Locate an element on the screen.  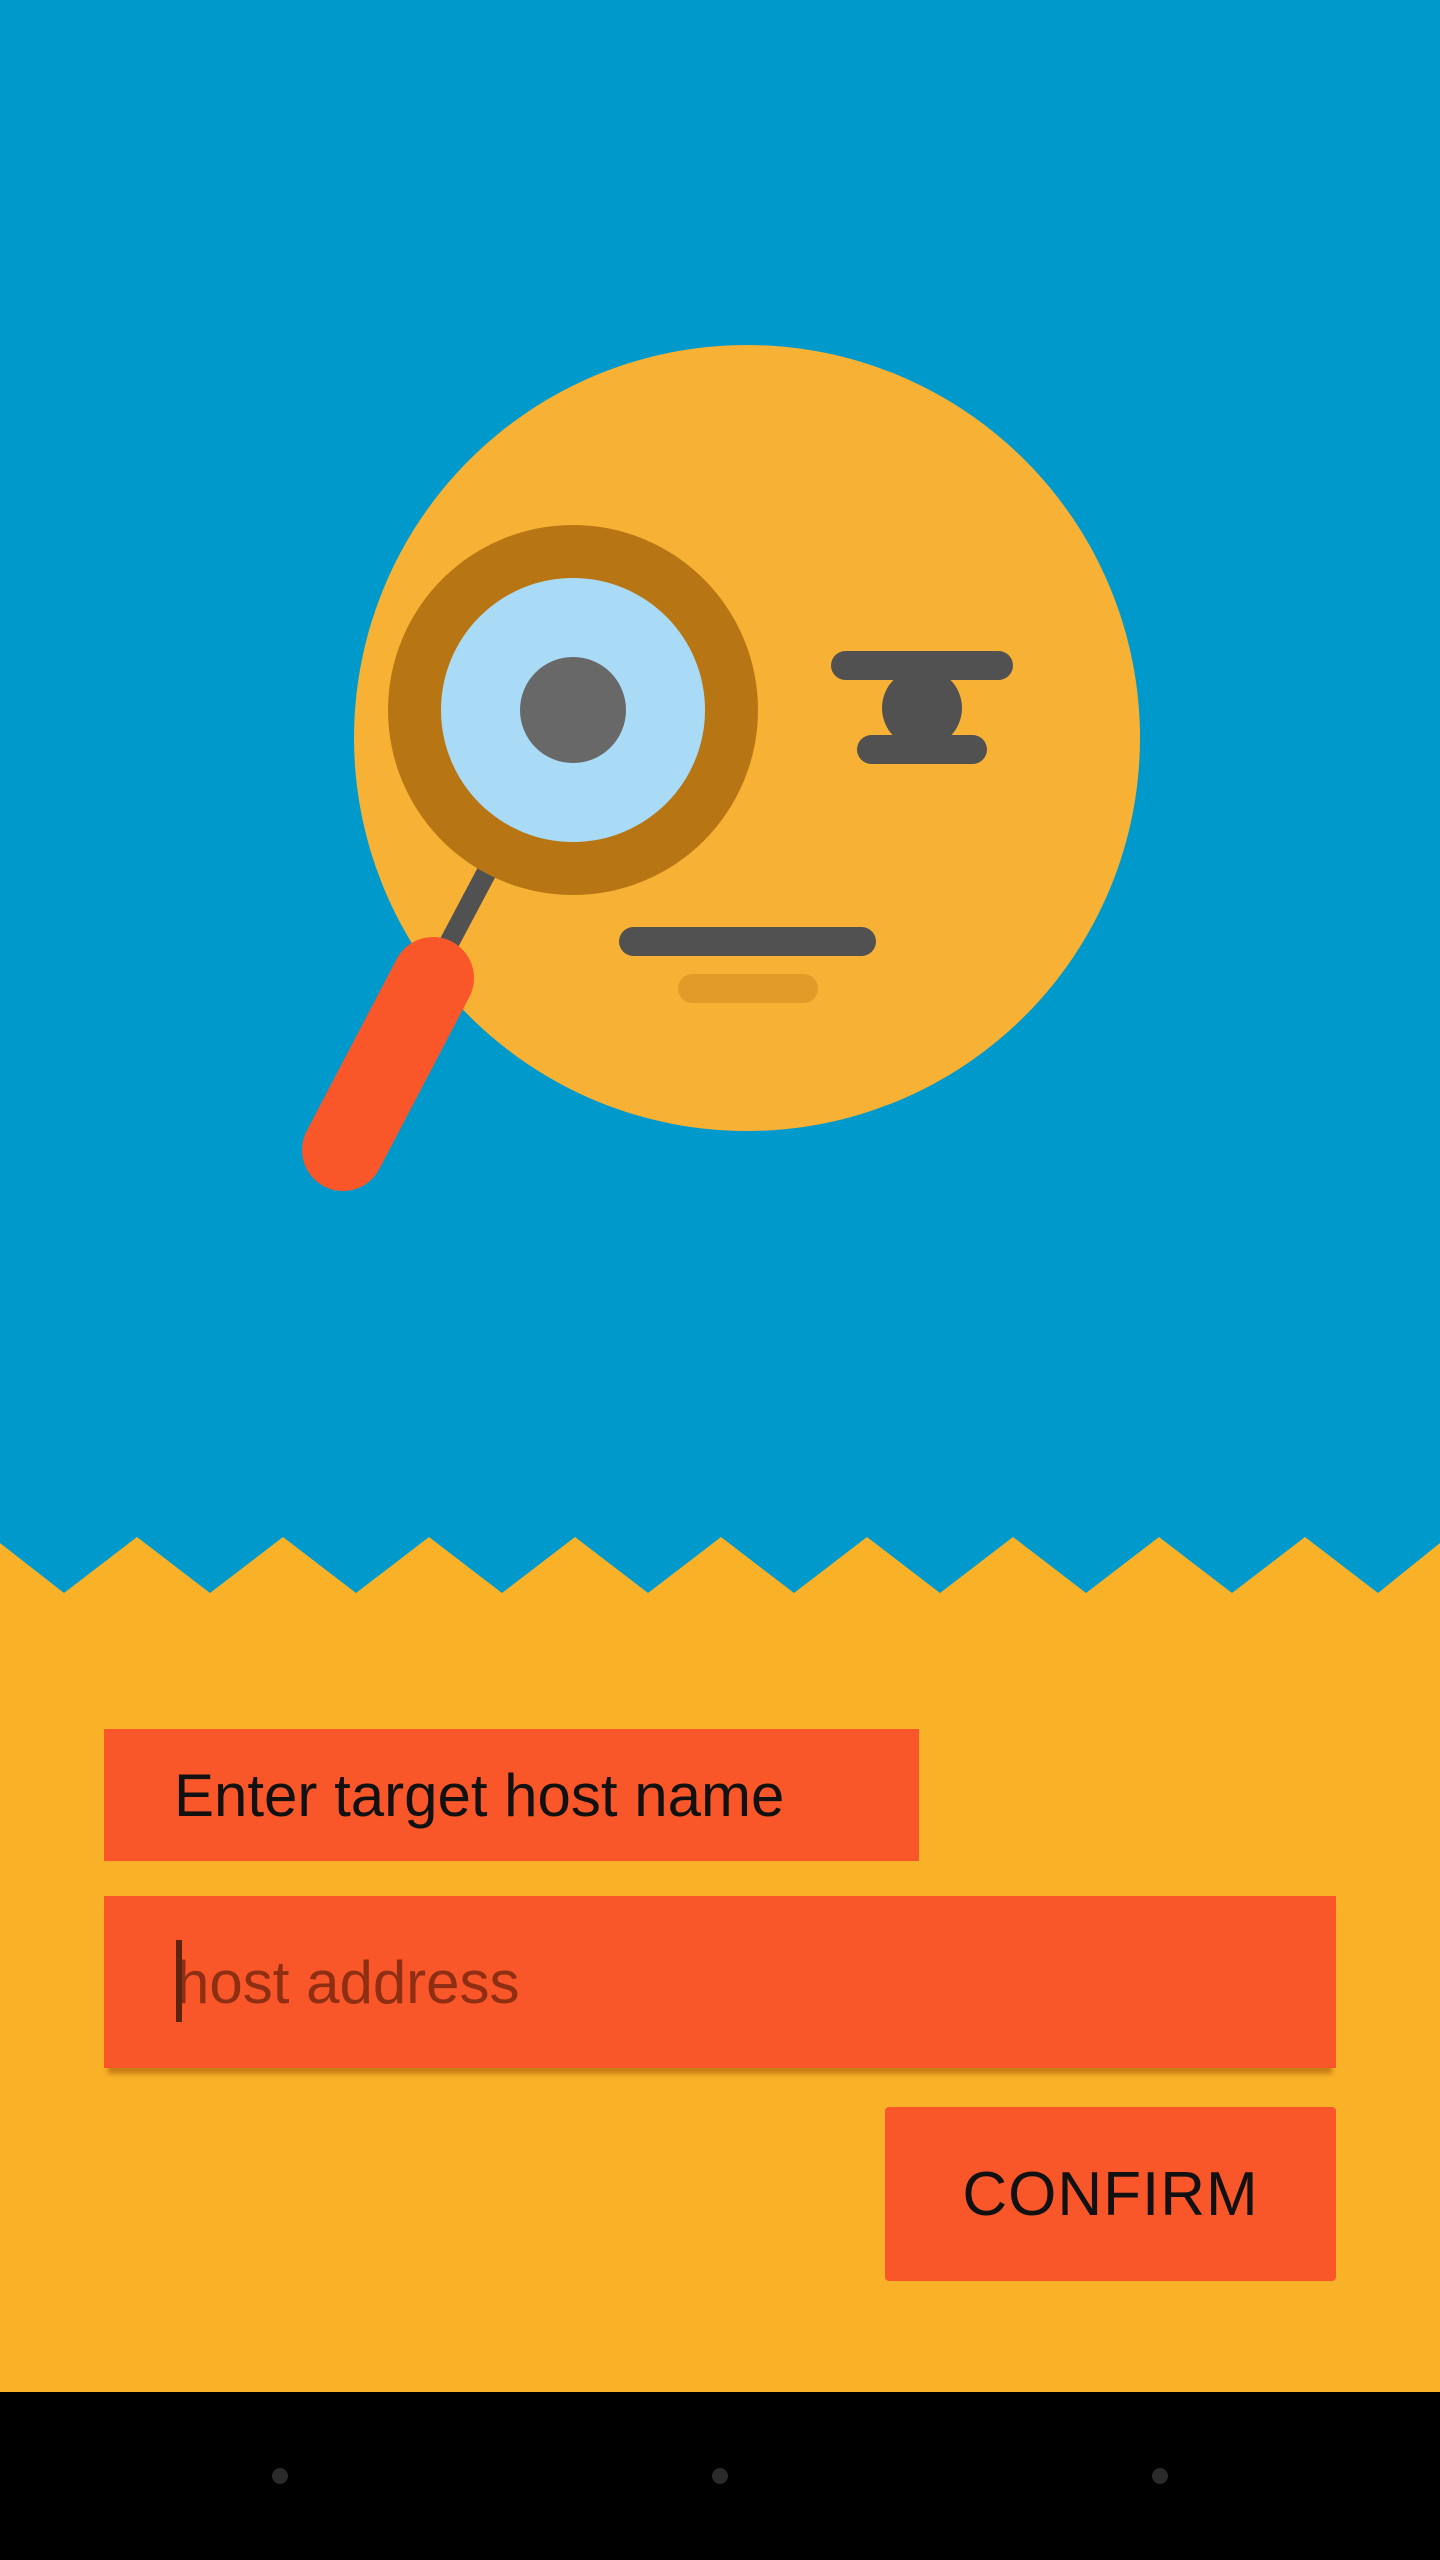
host-address-field-container is located at coordinates (720, 1982).